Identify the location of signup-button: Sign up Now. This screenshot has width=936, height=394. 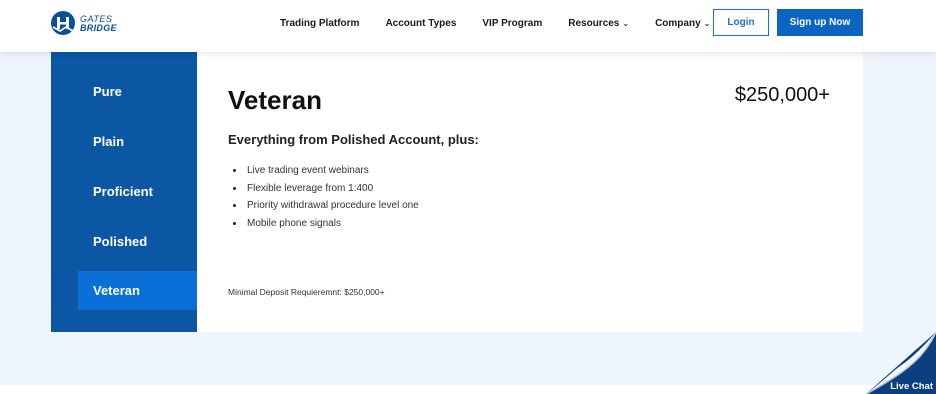
(820, 22).